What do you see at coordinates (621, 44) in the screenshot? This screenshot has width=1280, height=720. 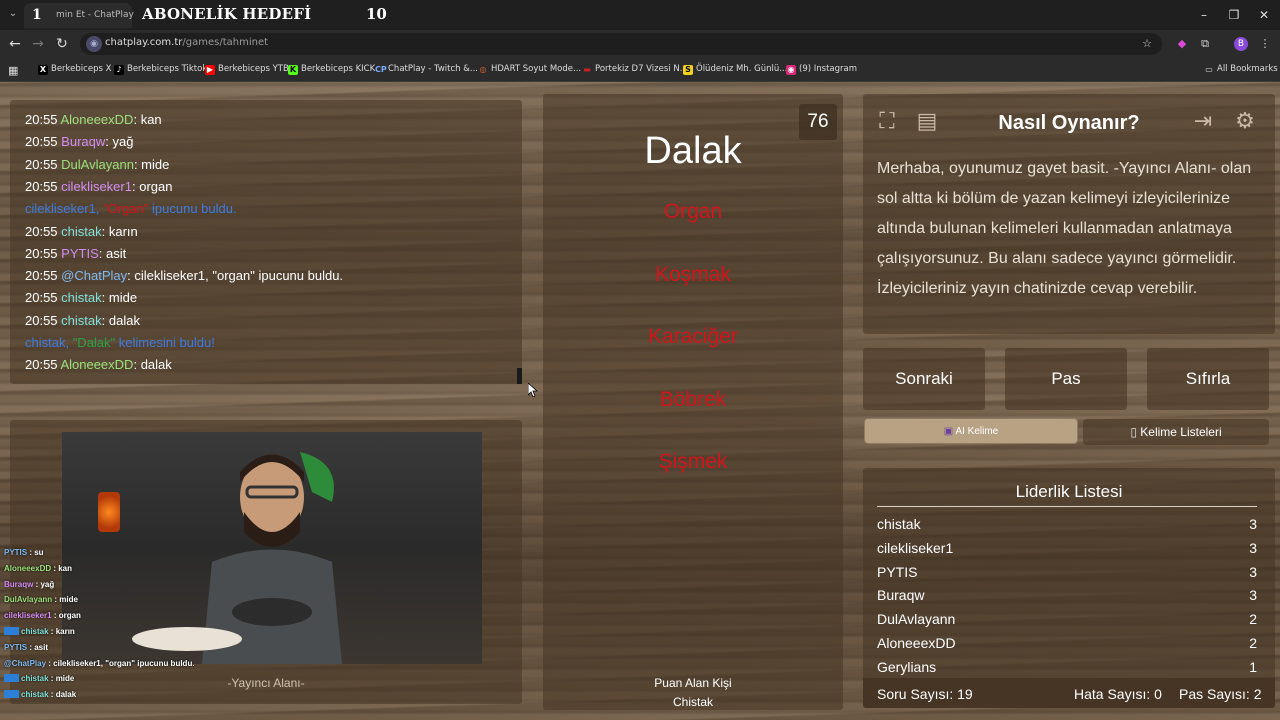 I see `url-field: ◉ chatplay.com.tr/games/tahminet ☆` at bounding box center [621, 44].